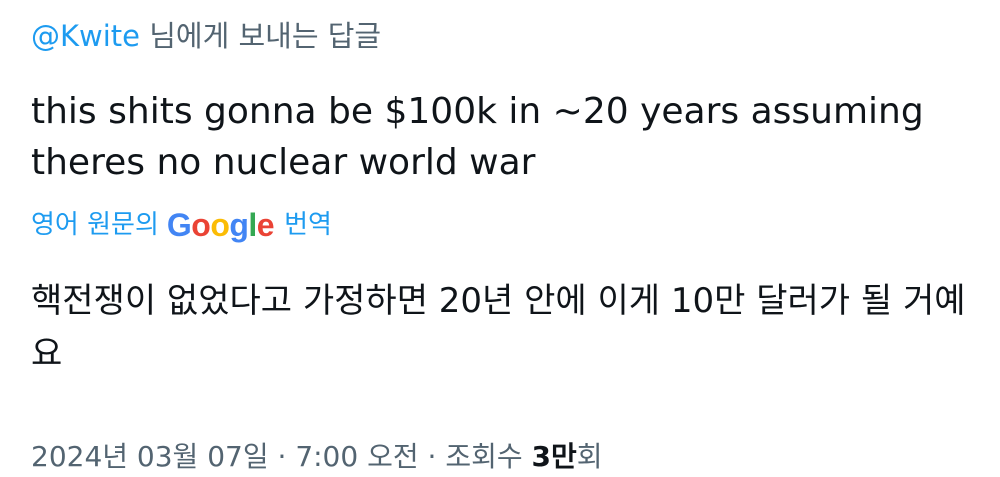 This screenshot has width=1000, height=477. Describe the element at coordinates (95, 225) in the screenshot. I see `translate-prefix: 영어 원문의` at that location.